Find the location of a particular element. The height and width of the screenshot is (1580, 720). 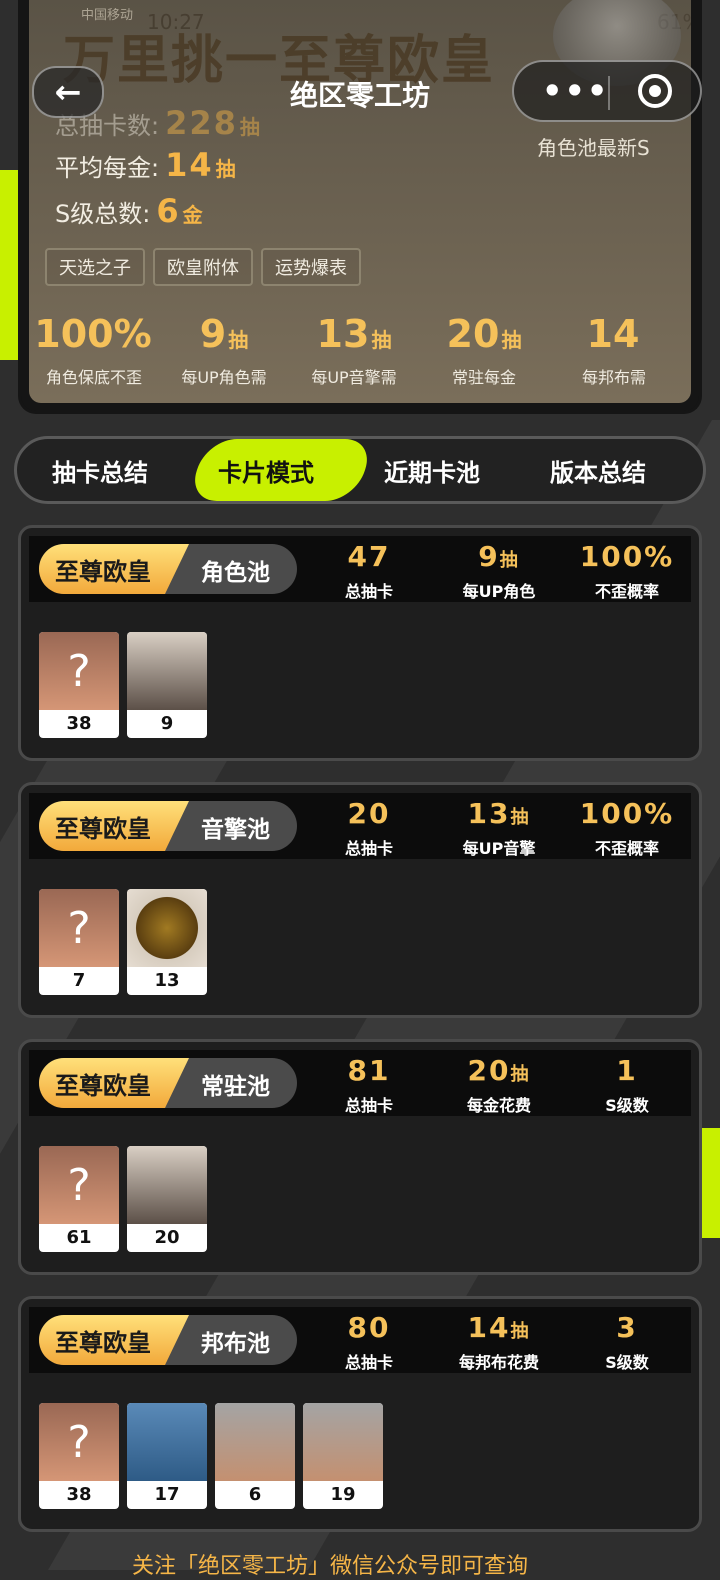

s-total-label: S级总数: is located at coordinates (103, 214).